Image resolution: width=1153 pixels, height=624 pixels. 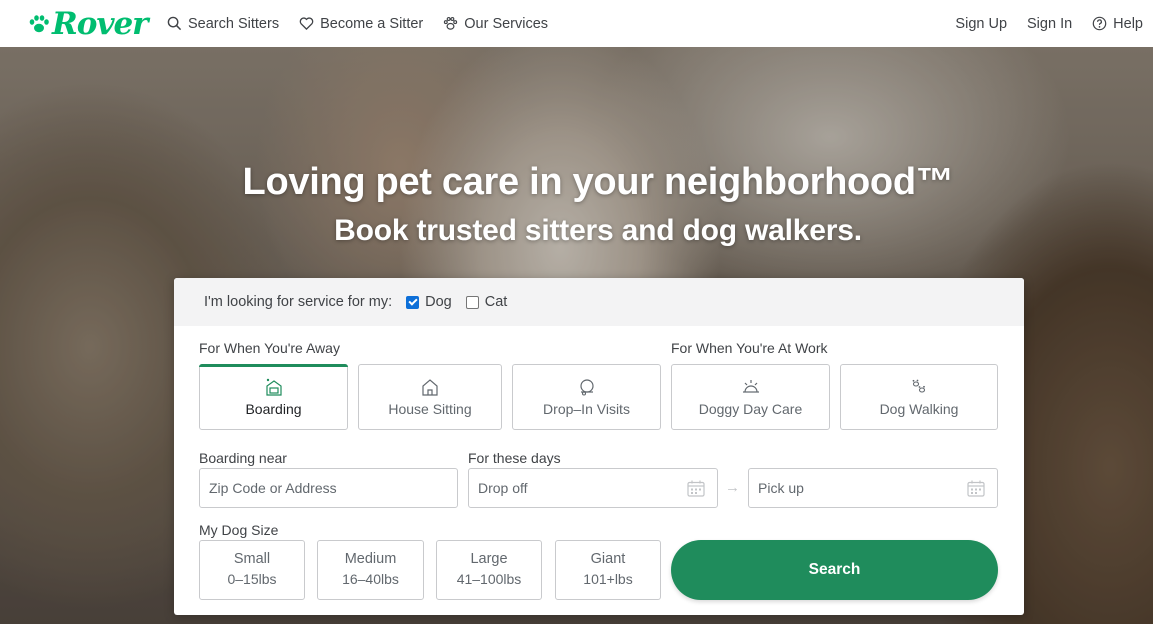 I want to click on service-boarding: Boarding, so click(x=273, y=397).